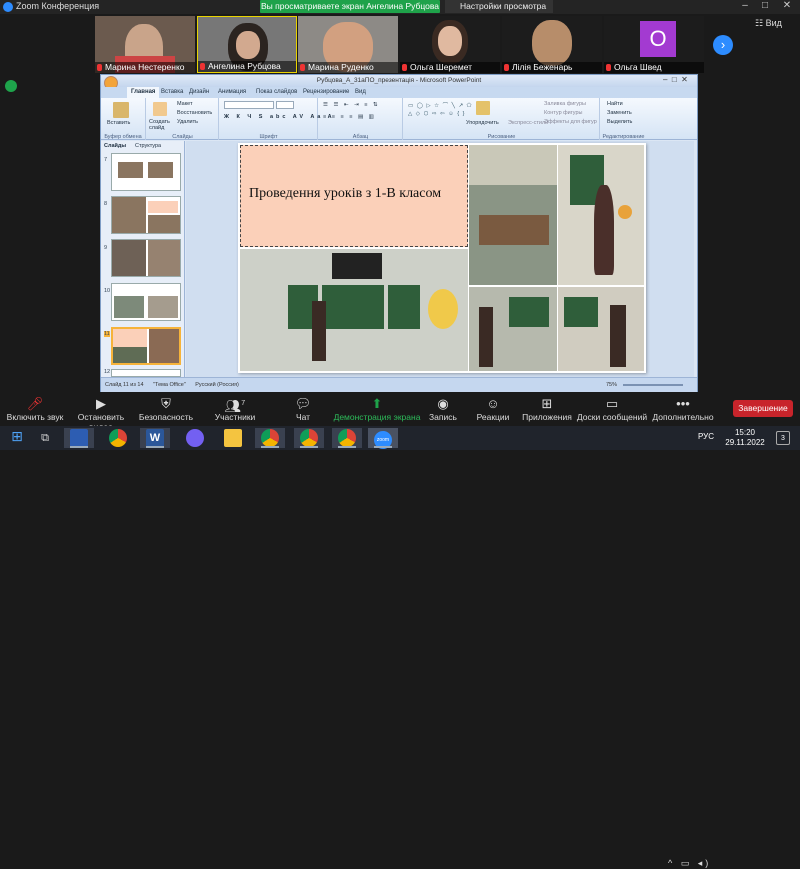 The image size is (800, 869). I want to click on taskbar-app-explorer, so click(233, 438).